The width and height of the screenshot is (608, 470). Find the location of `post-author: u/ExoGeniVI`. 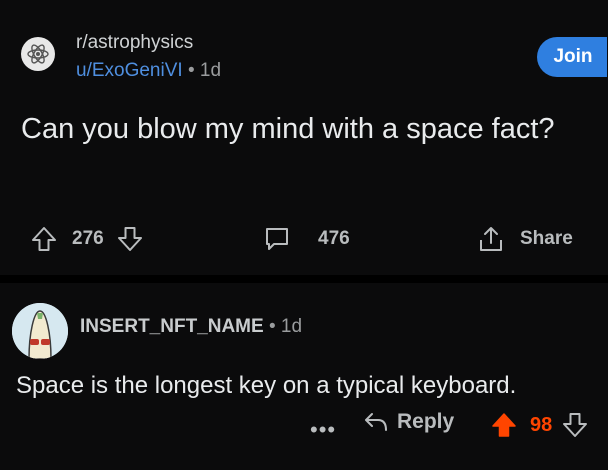

post-author: u/ExoGeniVI is located at coordinates (129, 70).